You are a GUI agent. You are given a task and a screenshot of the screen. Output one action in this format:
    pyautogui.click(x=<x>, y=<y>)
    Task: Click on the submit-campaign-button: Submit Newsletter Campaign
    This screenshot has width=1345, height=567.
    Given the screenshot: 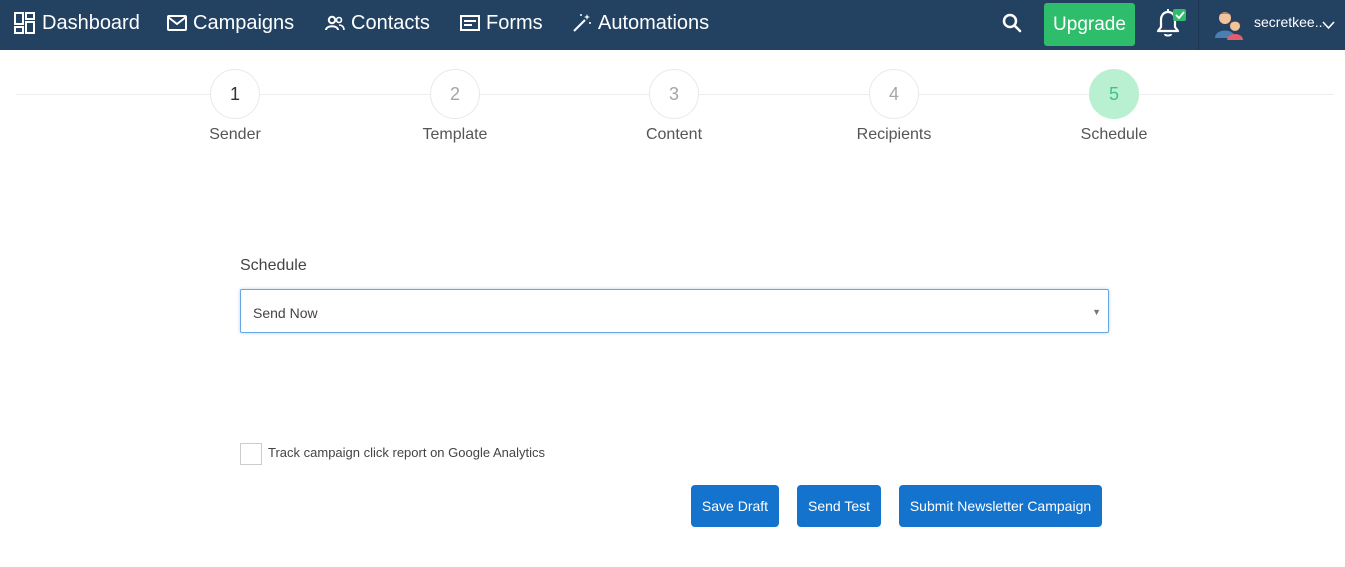 What is the action you would take?
    pyautogui.click(x=1000, y=506)
    